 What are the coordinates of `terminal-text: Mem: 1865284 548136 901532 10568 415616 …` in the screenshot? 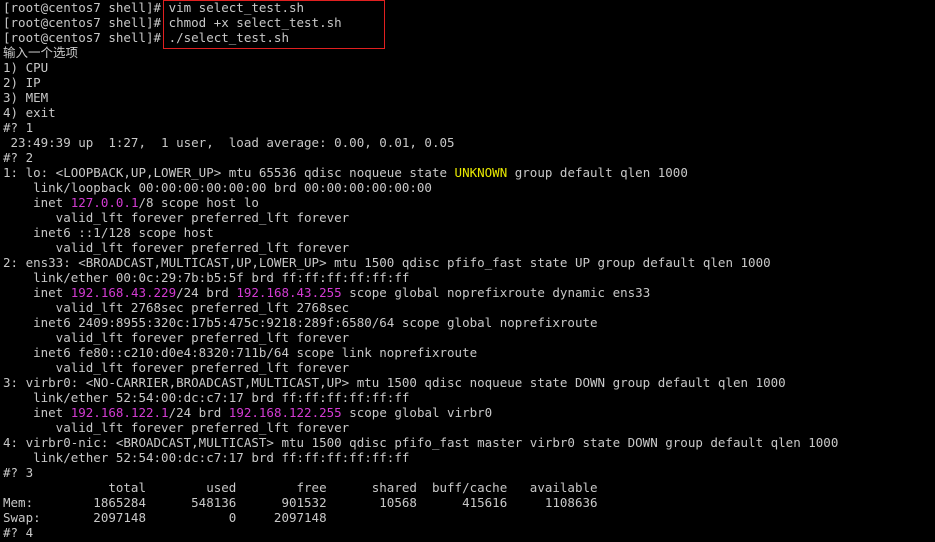 It's located at (300, 502).